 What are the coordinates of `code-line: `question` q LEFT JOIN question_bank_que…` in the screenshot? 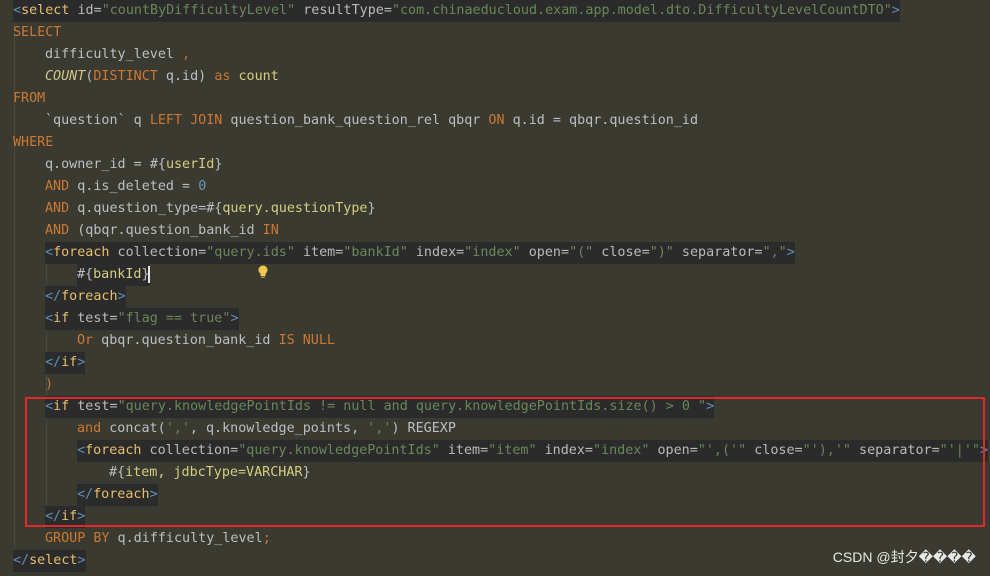 It's located at (495, 121).